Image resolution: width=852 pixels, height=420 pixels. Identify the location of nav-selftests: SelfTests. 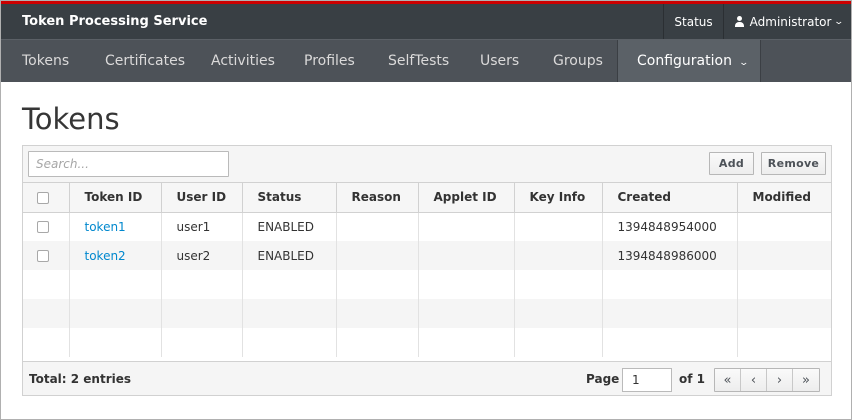
(418, 61).